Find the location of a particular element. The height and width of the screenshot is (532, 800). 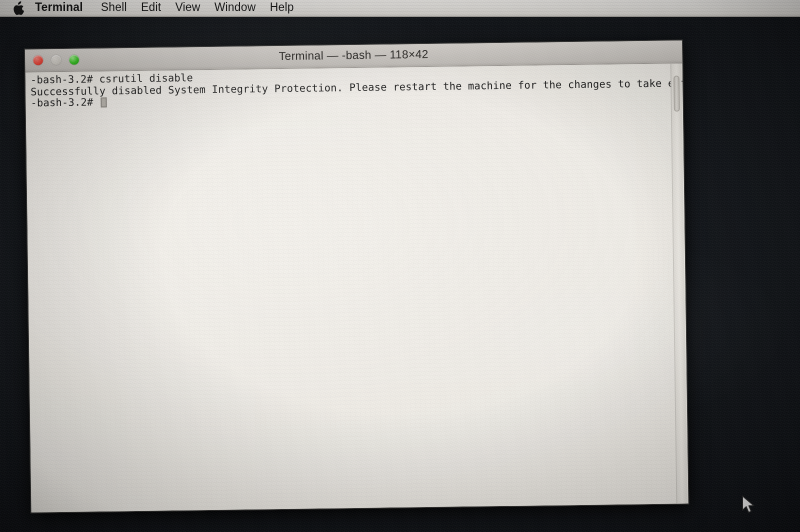

menu-item-help: Help is located at coordinates (282, 8).